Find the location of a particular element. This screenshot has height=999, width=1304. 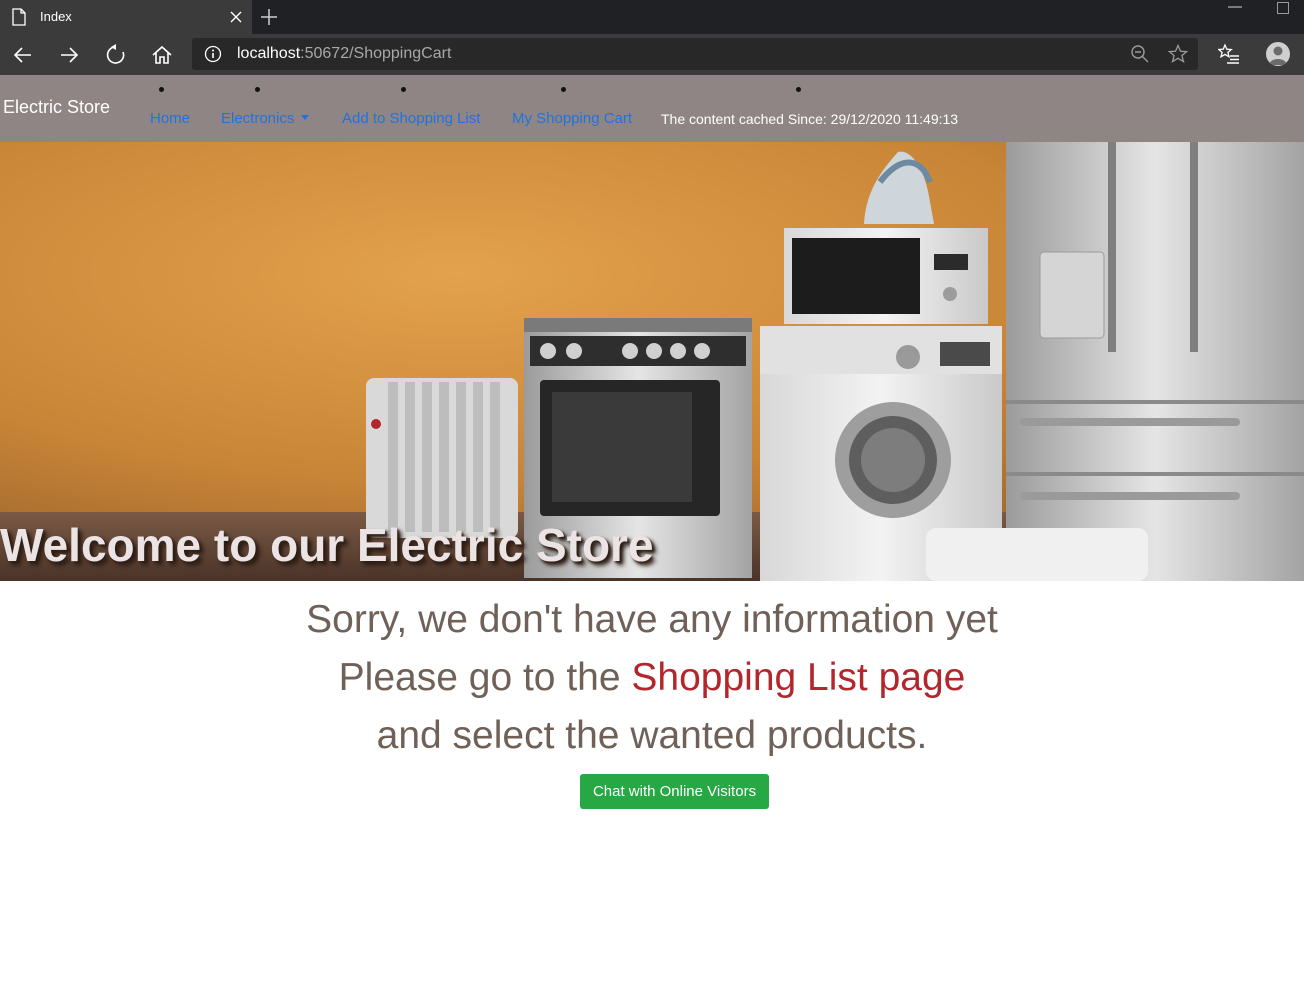

favorites-icon is located at coordinates (1228, 56).